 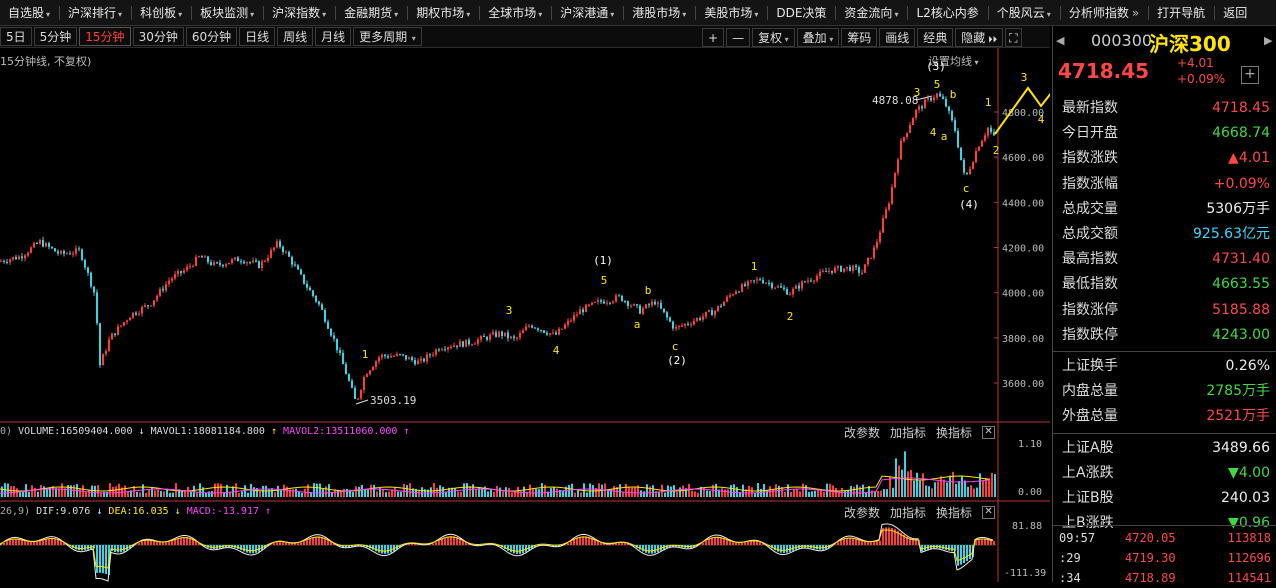 What do you see at coordinates (947, 13) in the screenshot?
I see `menu-item-13: L2核心内参` at bounding box center [947, 13].